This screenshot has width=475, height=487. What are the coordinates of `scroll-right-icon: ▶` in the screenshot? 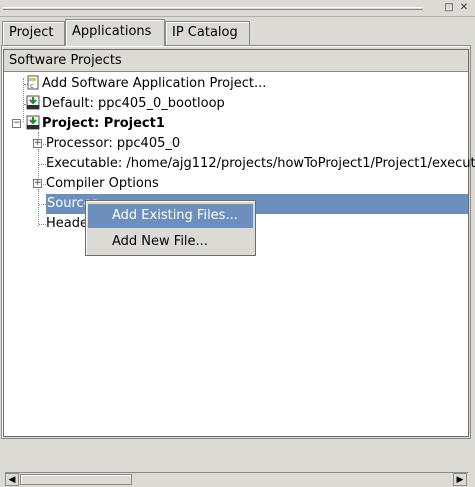 It's located at (460, 479).